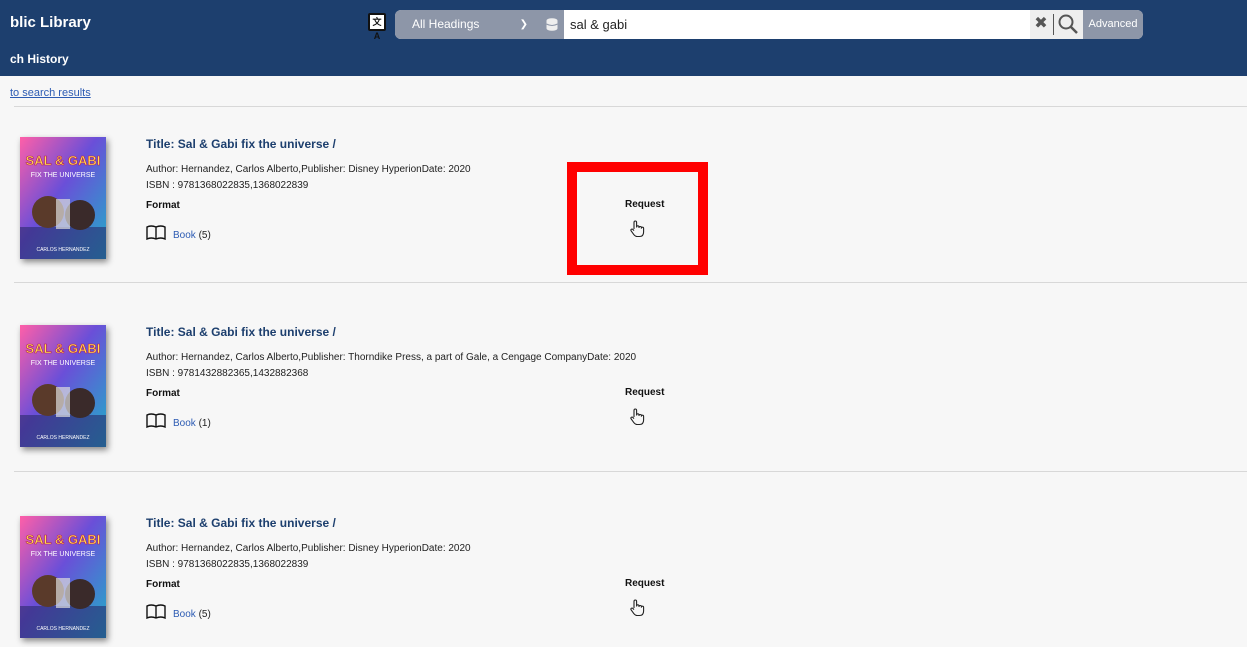 This screenshot has height=647, width=1247. I want to click on format-count: (1), so click(203, 423).